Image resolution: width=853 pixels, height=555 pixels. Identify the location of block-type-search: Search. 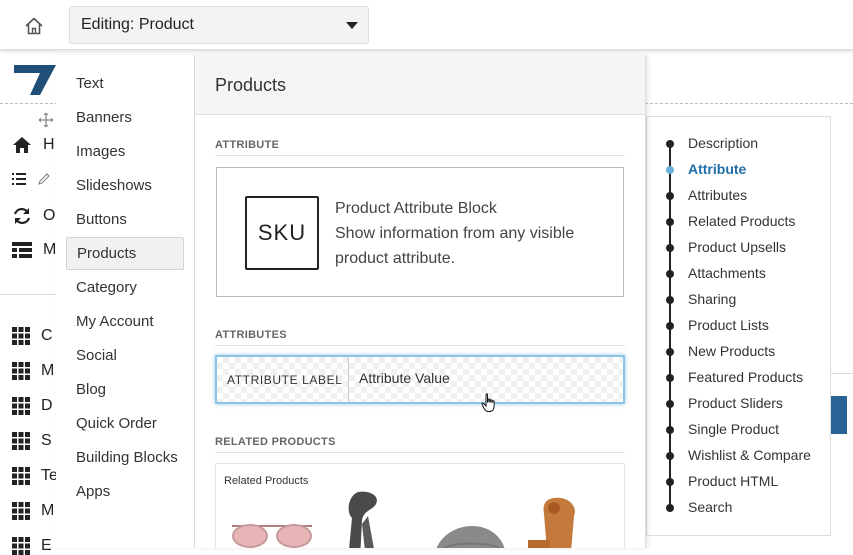
(738, 508).